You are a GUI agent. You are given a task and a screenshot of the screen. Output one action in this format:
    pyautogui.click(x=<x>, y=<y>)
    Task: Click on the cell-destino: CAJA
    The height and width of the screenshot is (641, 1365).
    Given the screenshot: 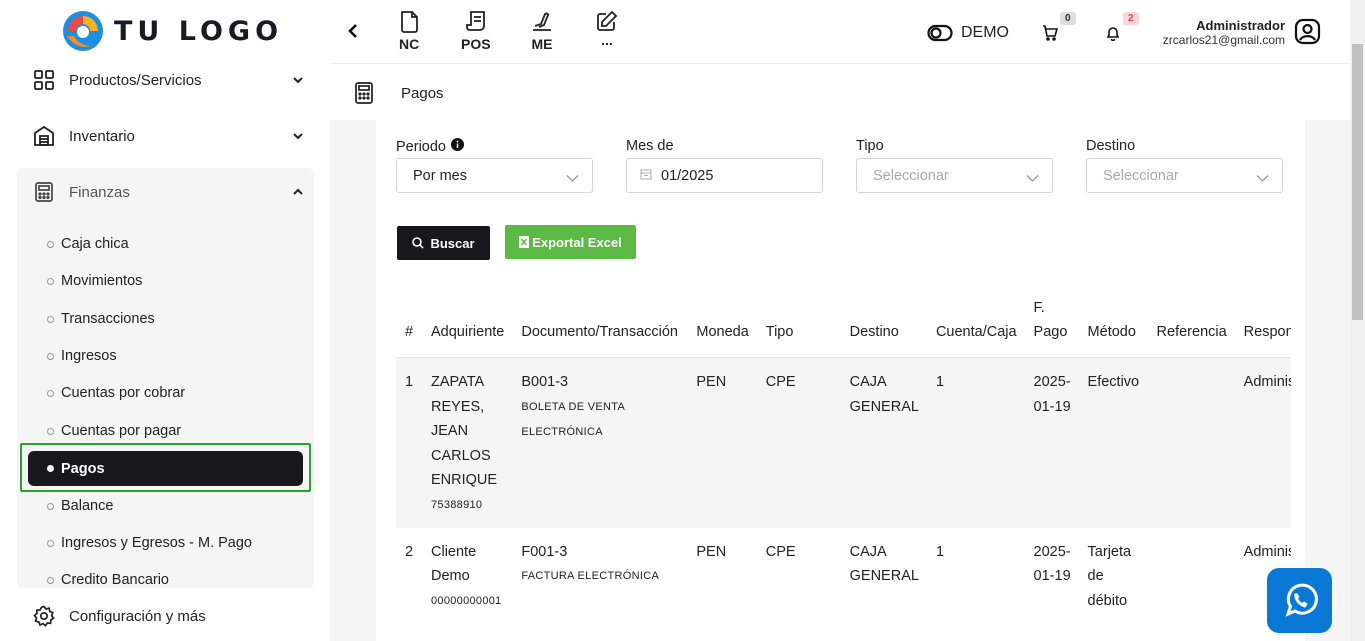 What is the action you would take?
    pyautogui.click(x=884, y=632)
    